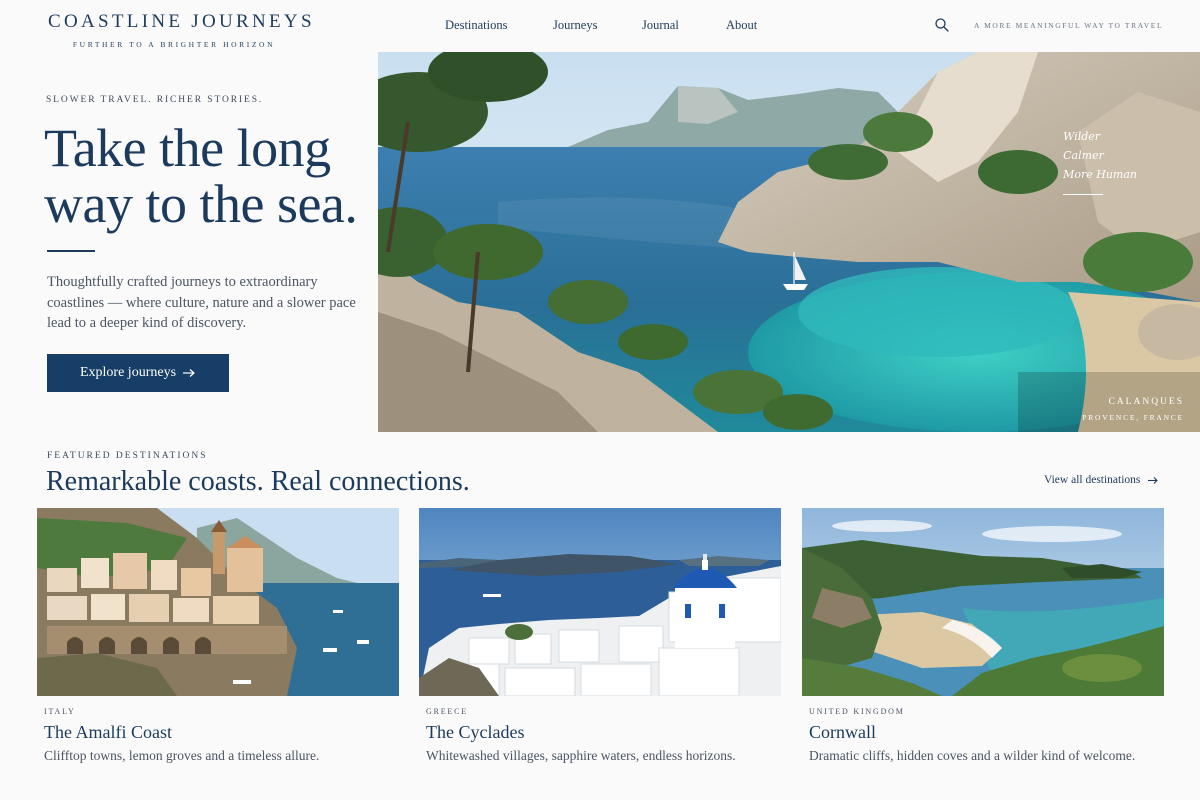  I want to click on nav-journal: Journal, so click(660, 25).